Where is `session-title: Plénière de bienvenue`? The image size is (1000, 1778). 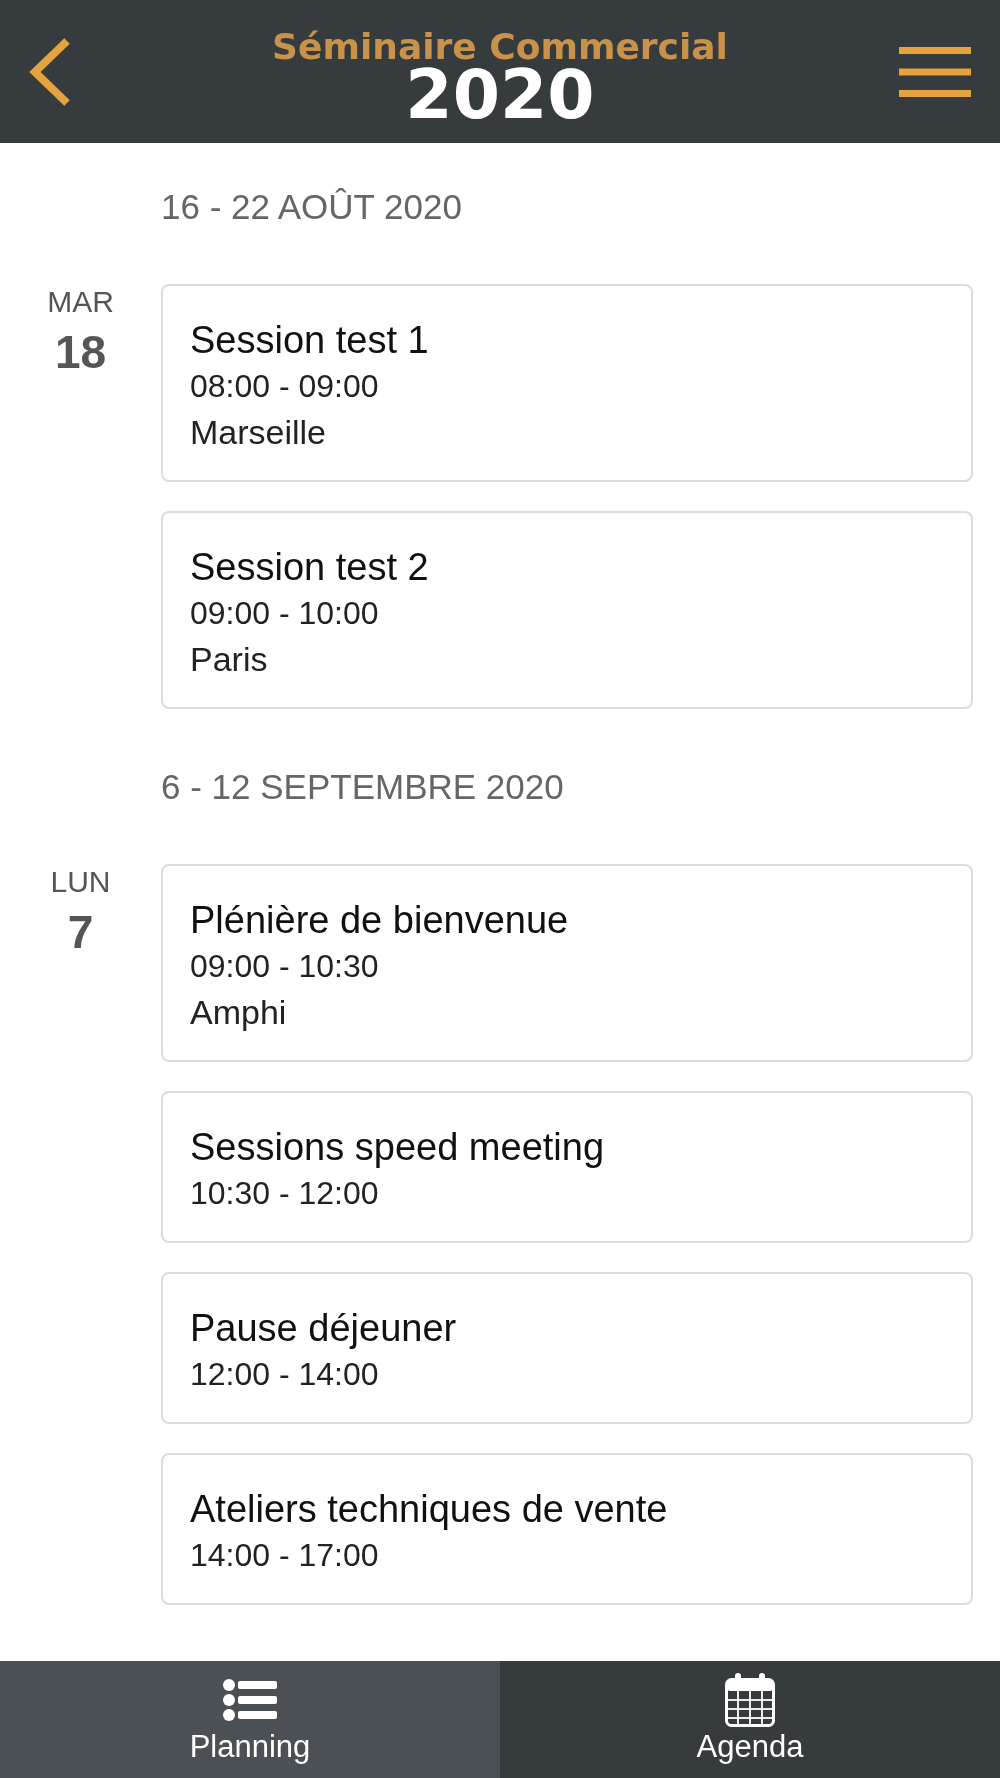
session-title: Plénière de bienvenue is located at coordinates (379, 920).